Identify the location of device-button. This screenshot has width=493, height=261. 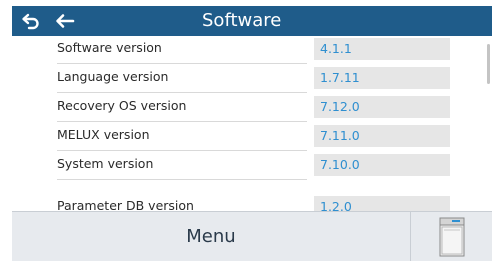
(451, 236).